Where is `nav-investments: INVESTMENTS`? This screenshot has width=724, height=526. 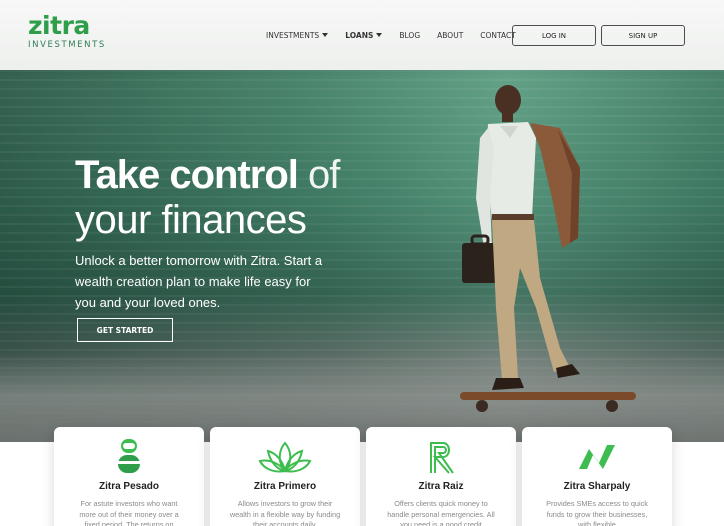 nav-investments: INVESTMENTS is located at coordinates (297, 35).